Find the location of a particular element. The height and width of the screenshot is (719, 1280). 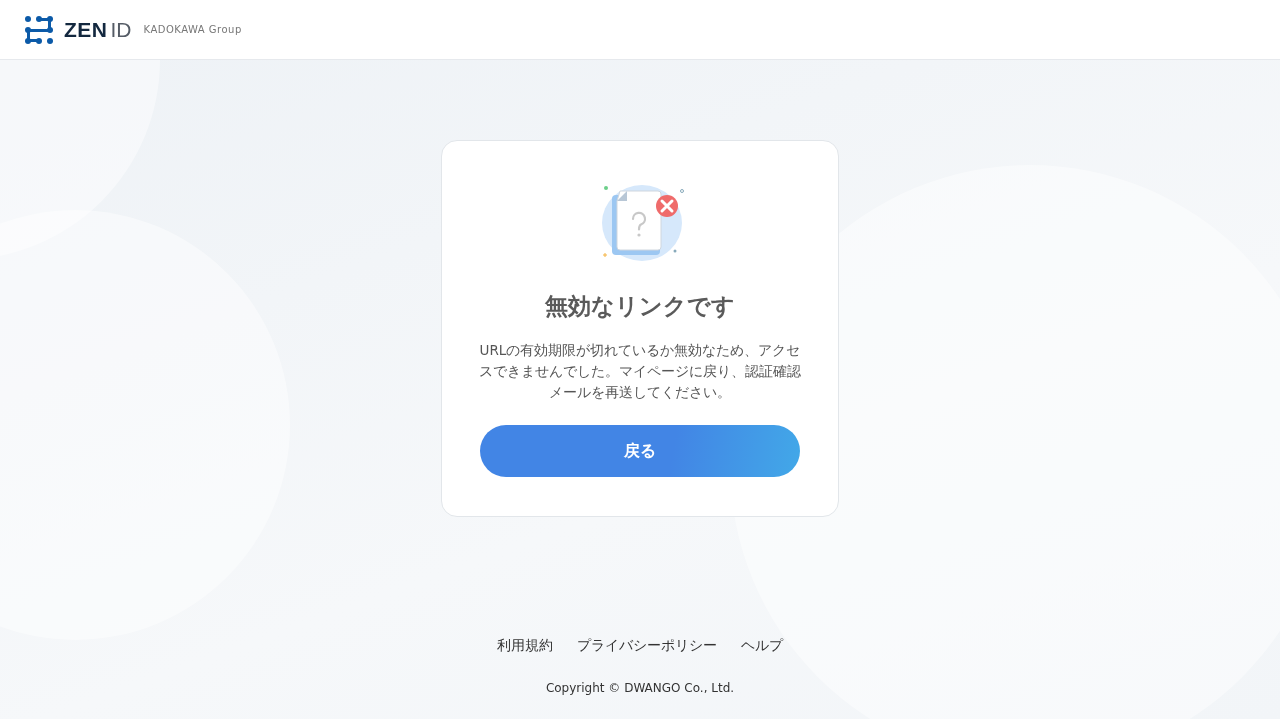

footer-link: 利用規約 is located at coordinates (525, 646).